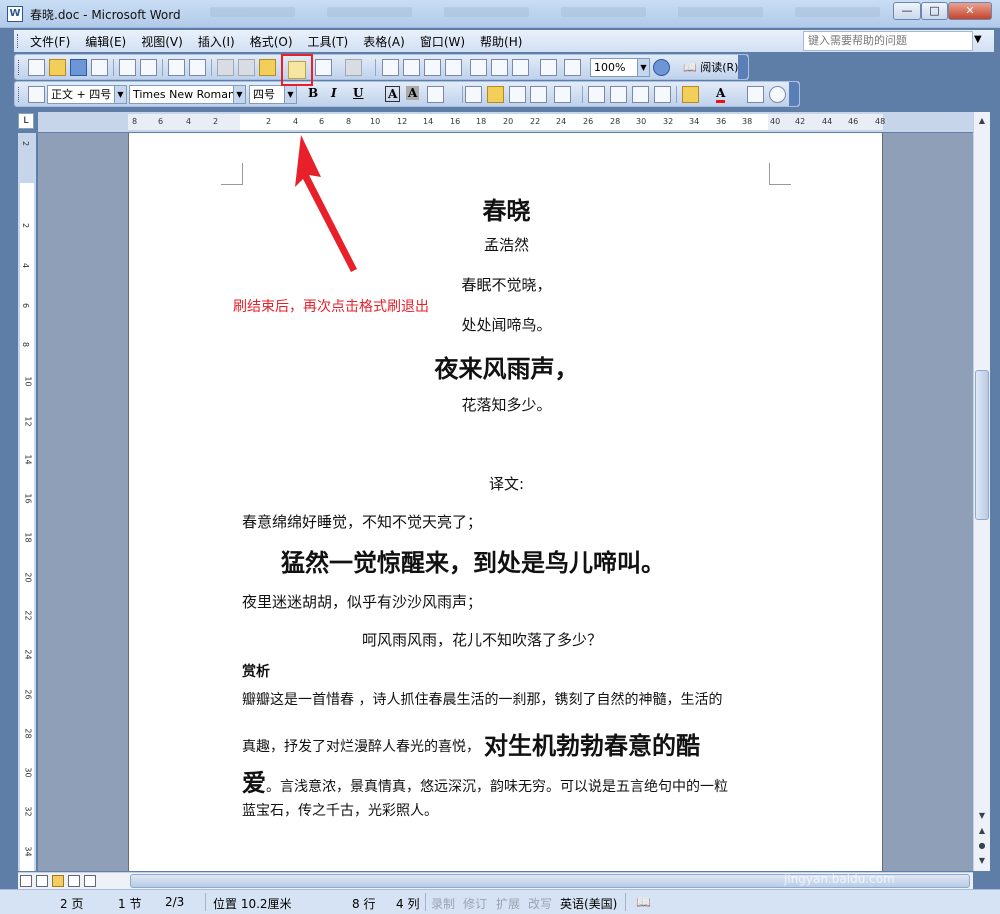  Describe the element at coordinates (540, 903) in the screenshot. I see `status-overtype: 改写` at that location.